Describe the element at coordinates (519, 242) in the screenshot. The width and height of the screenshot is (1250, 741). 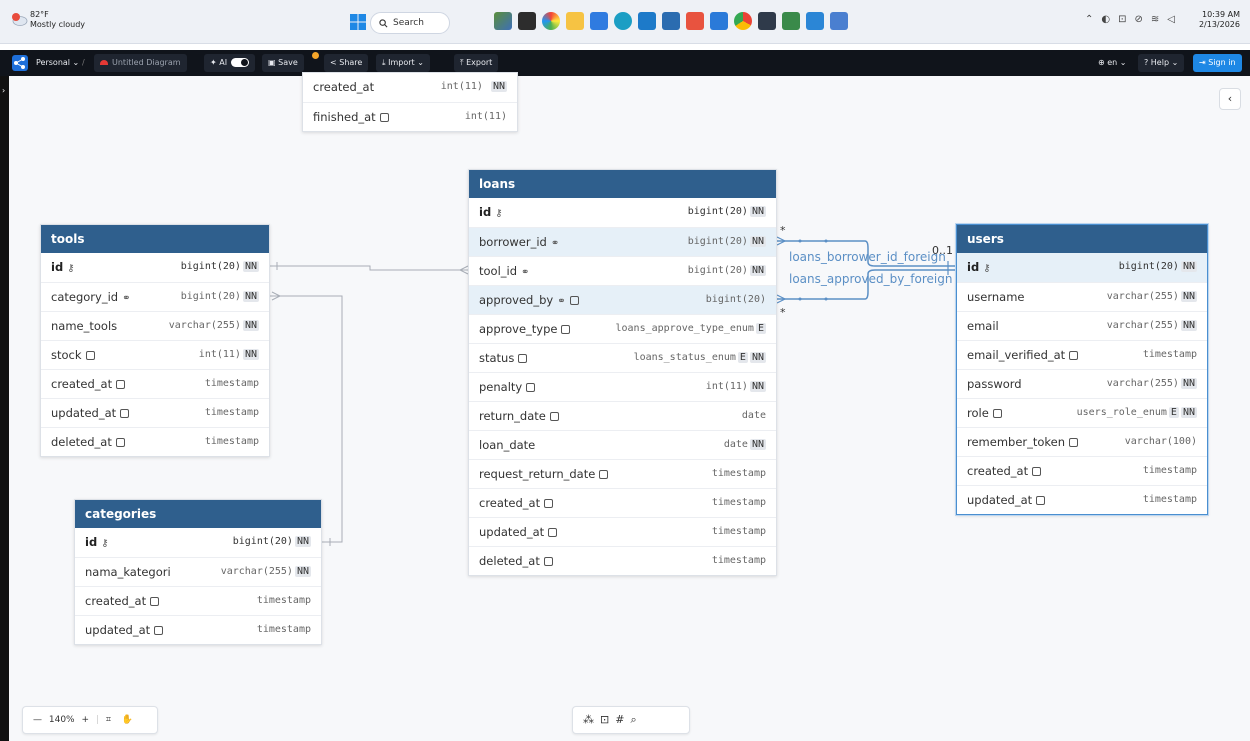
I see `field-name: borrower_id ⚭` at that location.